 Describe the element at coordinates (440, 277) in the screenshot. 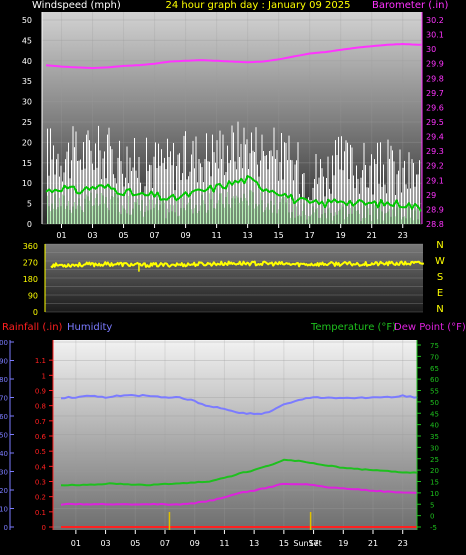

I see `compass-labels: NWSEN` at that location.